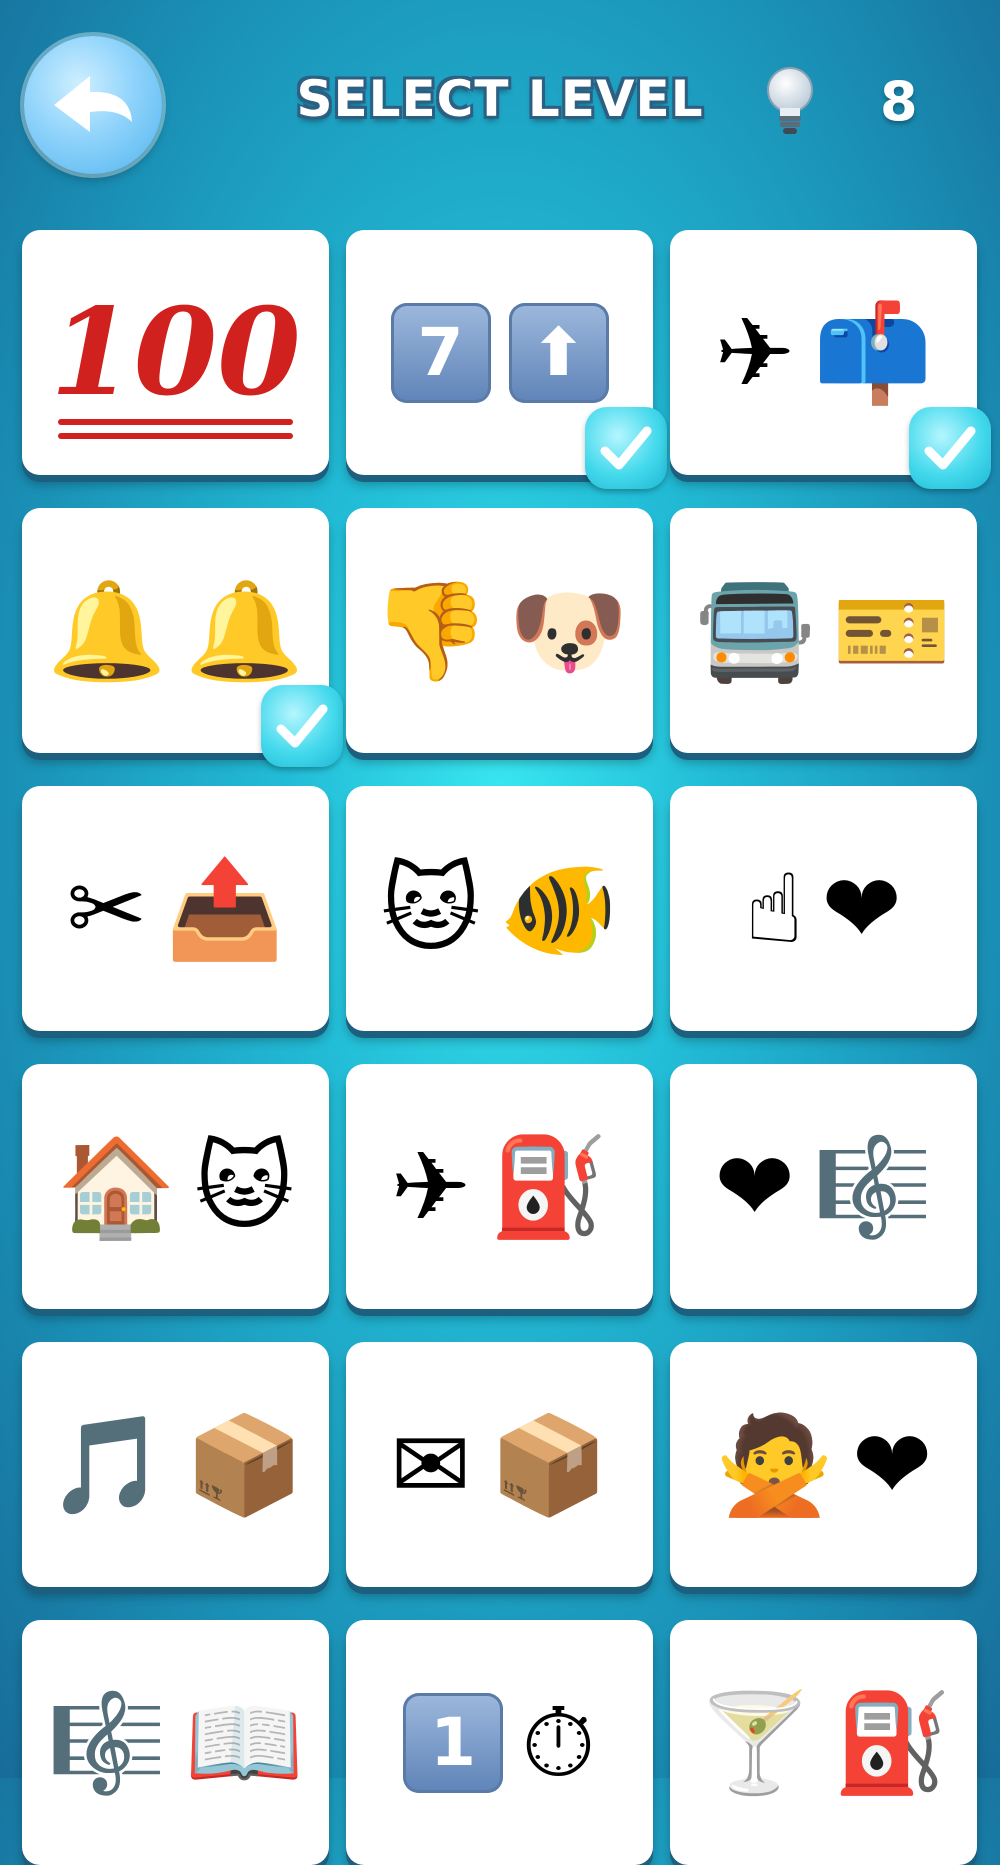  Describe the element at coordinates (774, 908) in the screenshot. I see `pointing-up-icon: ☝` at that location.